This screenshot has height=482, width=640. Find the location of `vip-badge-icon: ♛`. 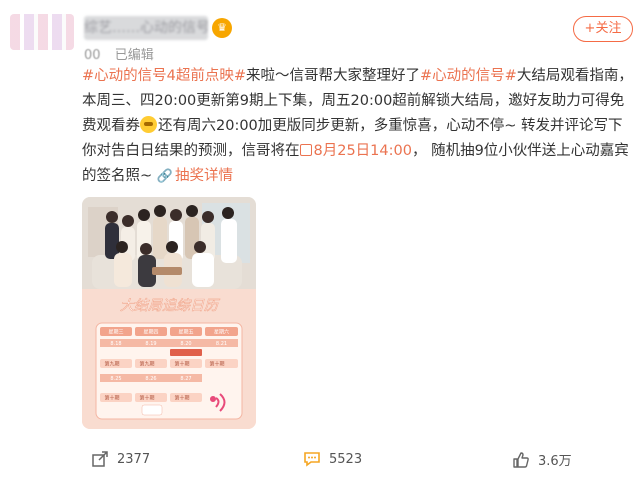

vip-badge-icon: ♛ is located at coordinates (222, 28).